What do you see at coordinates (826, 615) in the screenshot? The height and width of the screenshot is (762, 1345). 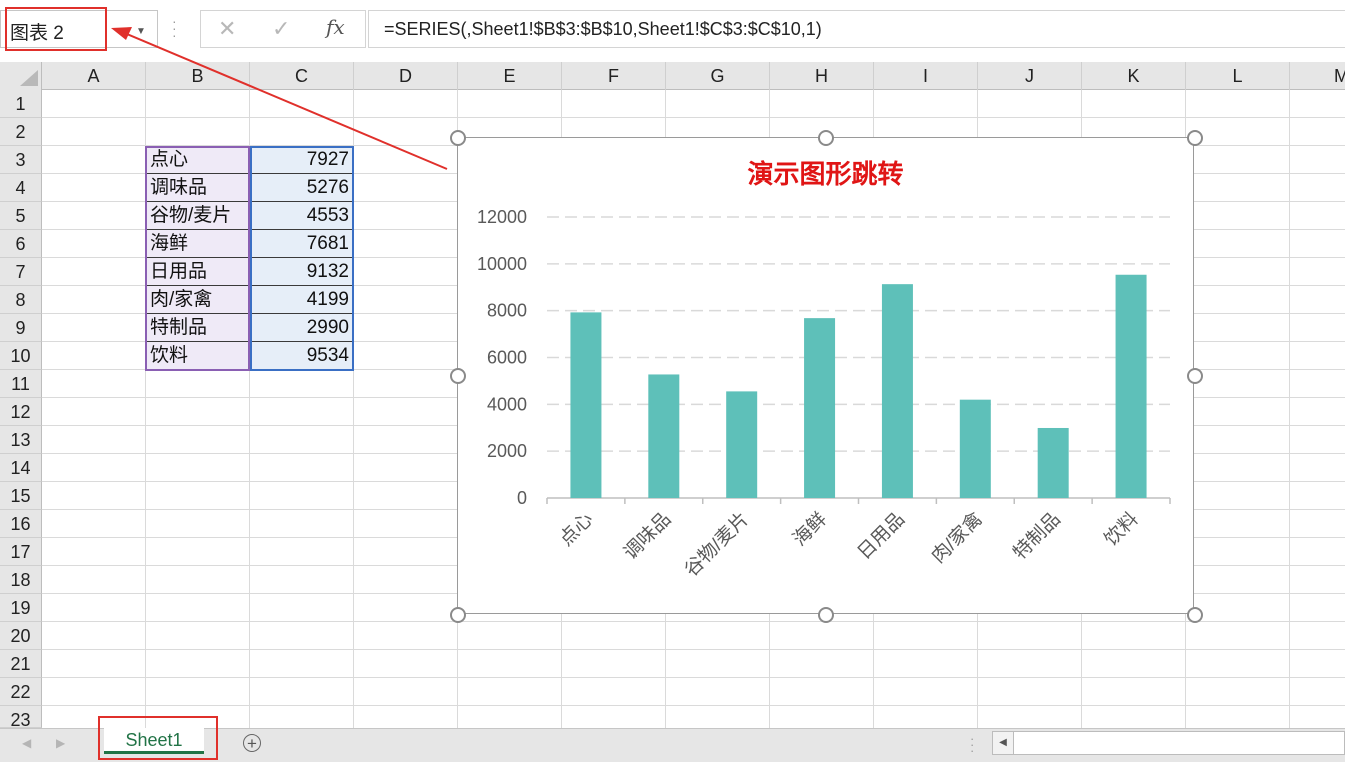 I see `resize-handle-bottom` at bounding box center [826, 615].